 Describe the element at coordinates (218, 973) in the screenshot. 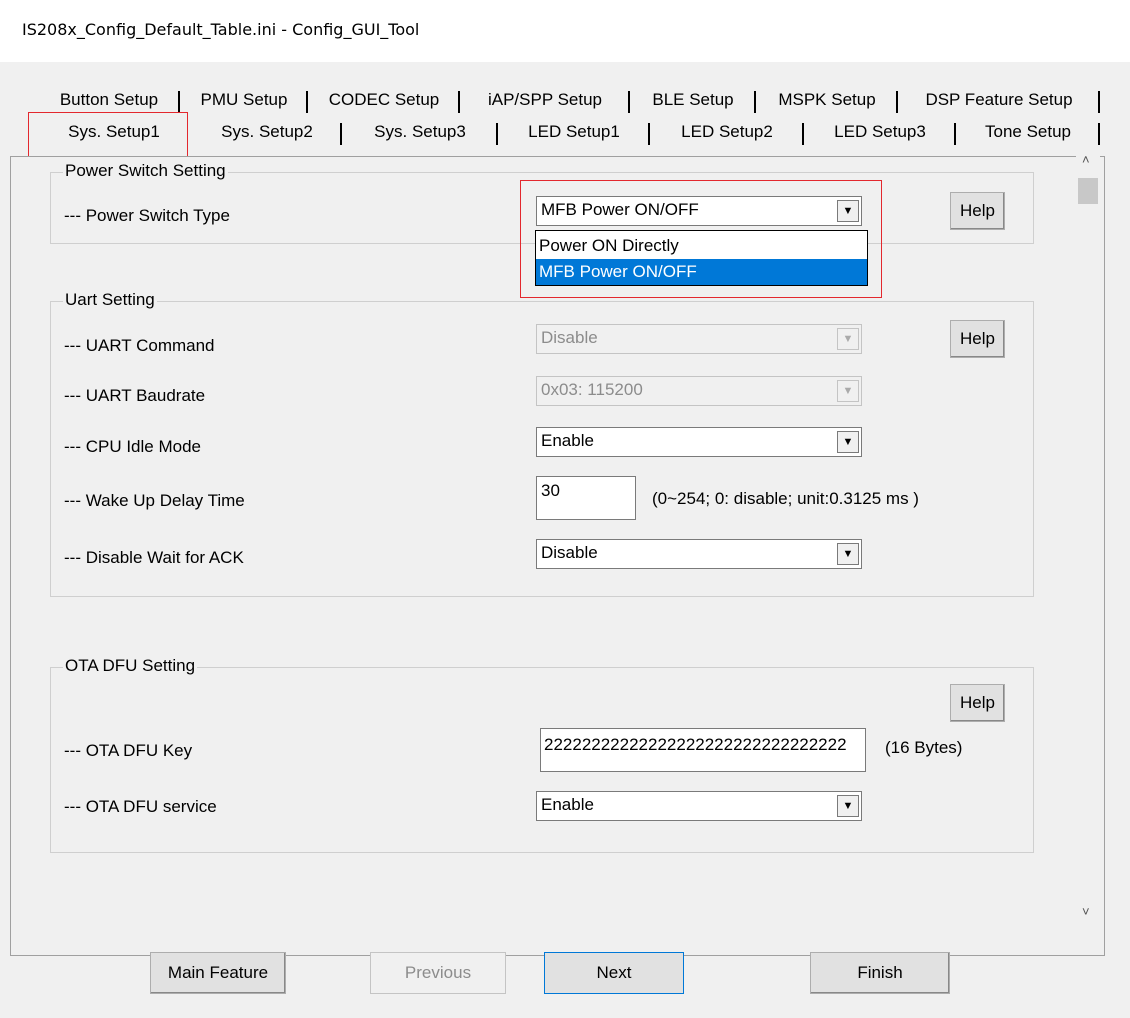

I see `main-feature-button: Main Feature` at that location.